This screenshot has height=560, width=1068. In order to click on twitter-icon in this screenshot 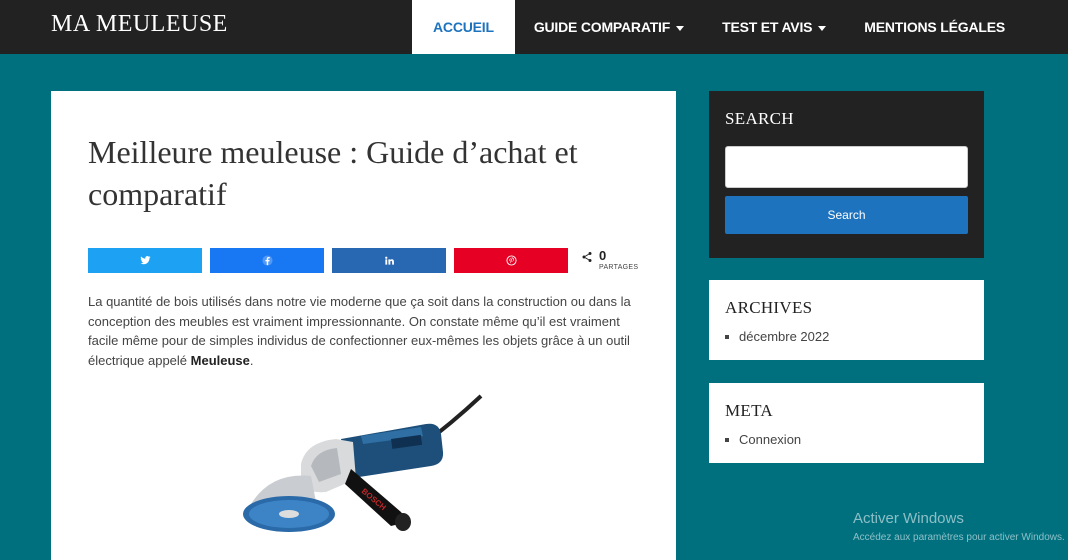, I will do `click(145, 260)`.